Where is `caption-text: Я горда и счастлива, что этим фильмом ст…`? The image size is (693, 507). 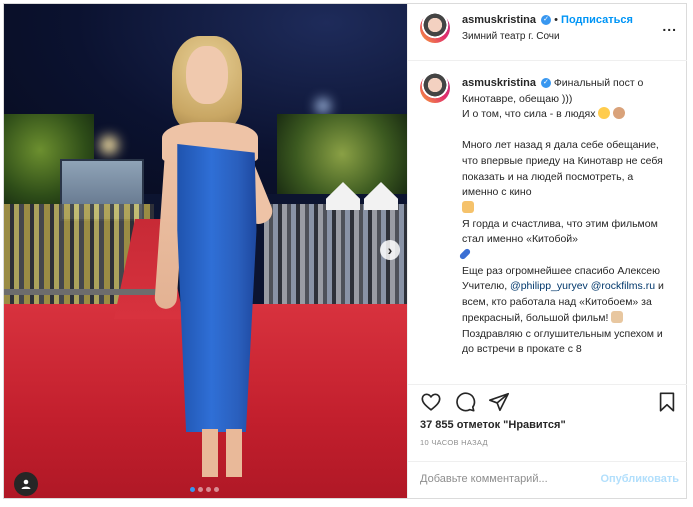
caption-text: Я горда и счастлива, что этим фильмом ст… is located at coordinates (560, 231).